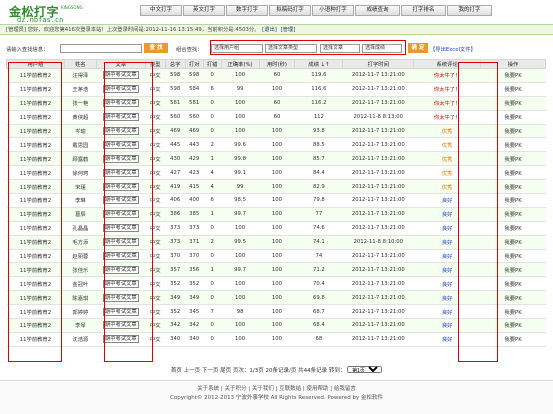 The height and width of the screenshot is (414, 553). What do you see at coordinates (237, 48) in the screenshot?
I see `user-group-select: 选择用户组` at bounding box center [237, 48].